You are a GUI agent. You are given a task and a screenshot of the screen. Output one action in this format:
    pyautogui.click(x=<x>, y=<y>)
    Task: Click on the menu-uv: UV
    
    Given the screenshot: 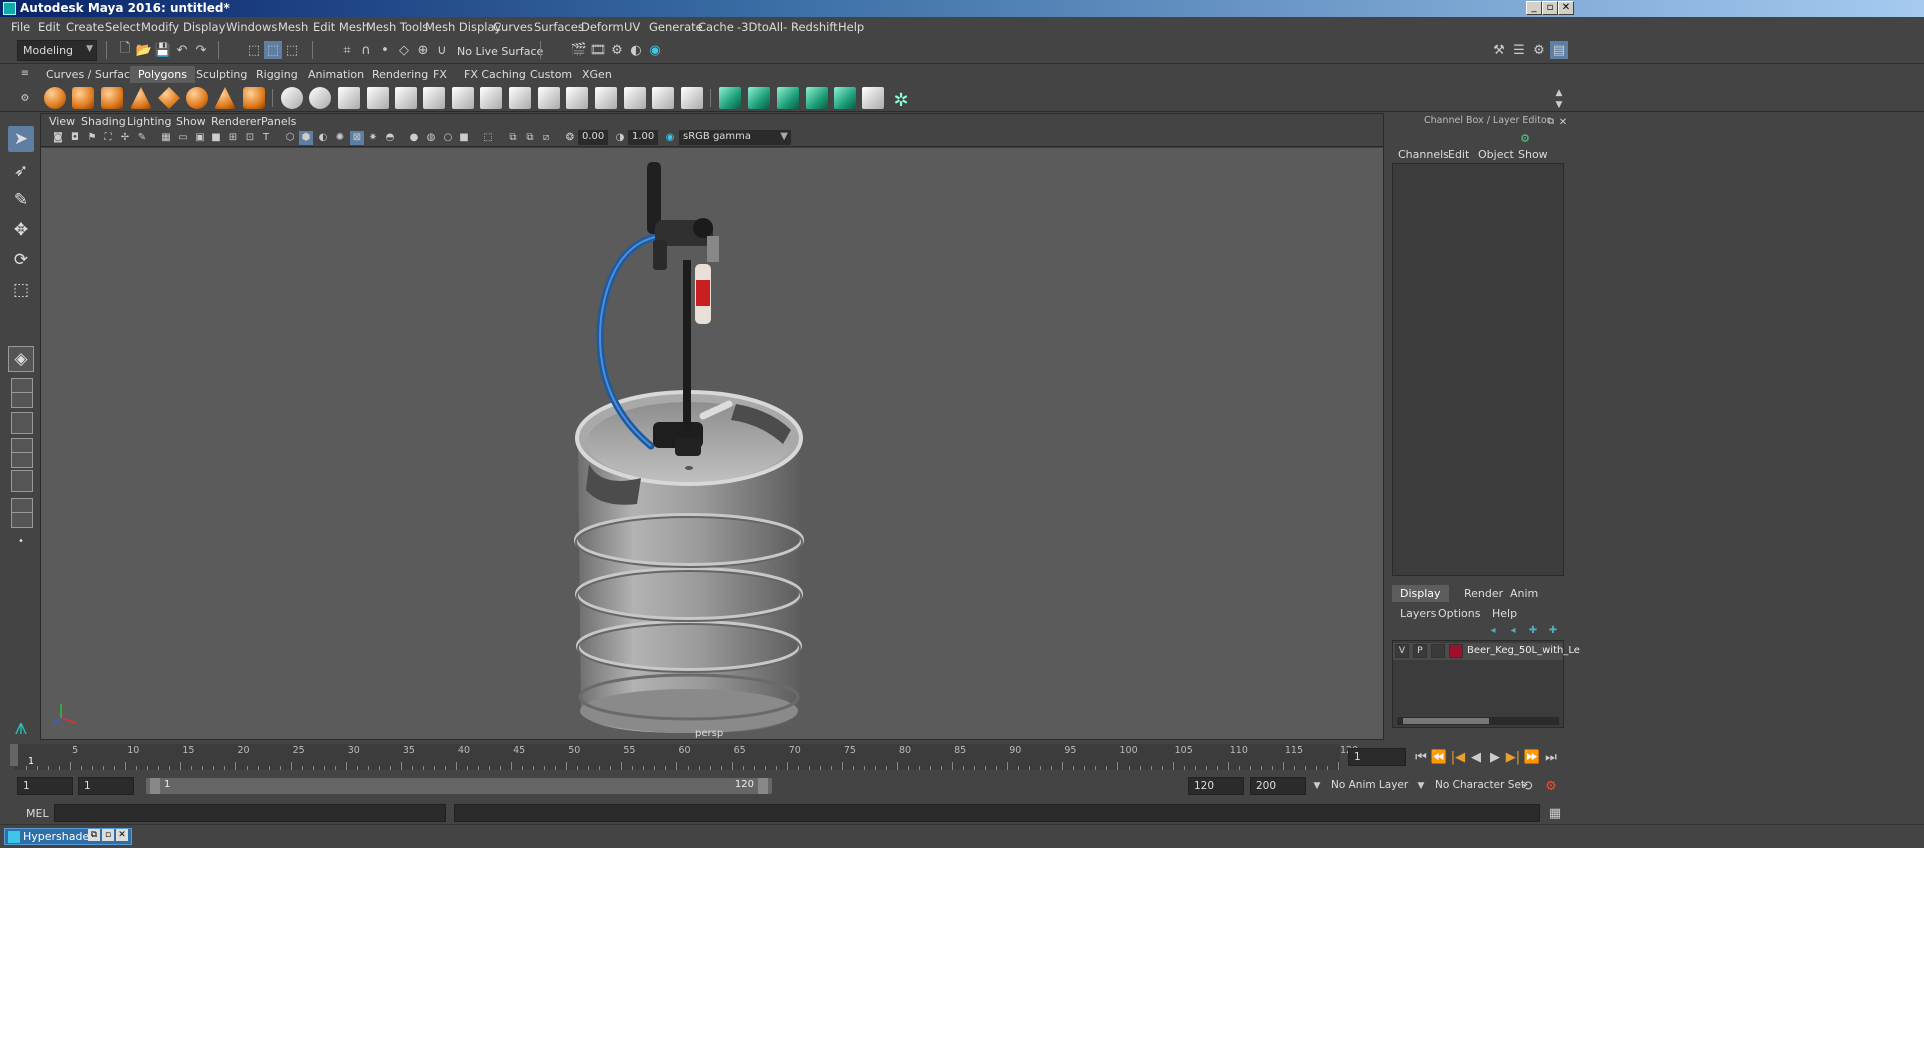 What is the action you would take?
    pyautogui.click(x=632, y=27)
    